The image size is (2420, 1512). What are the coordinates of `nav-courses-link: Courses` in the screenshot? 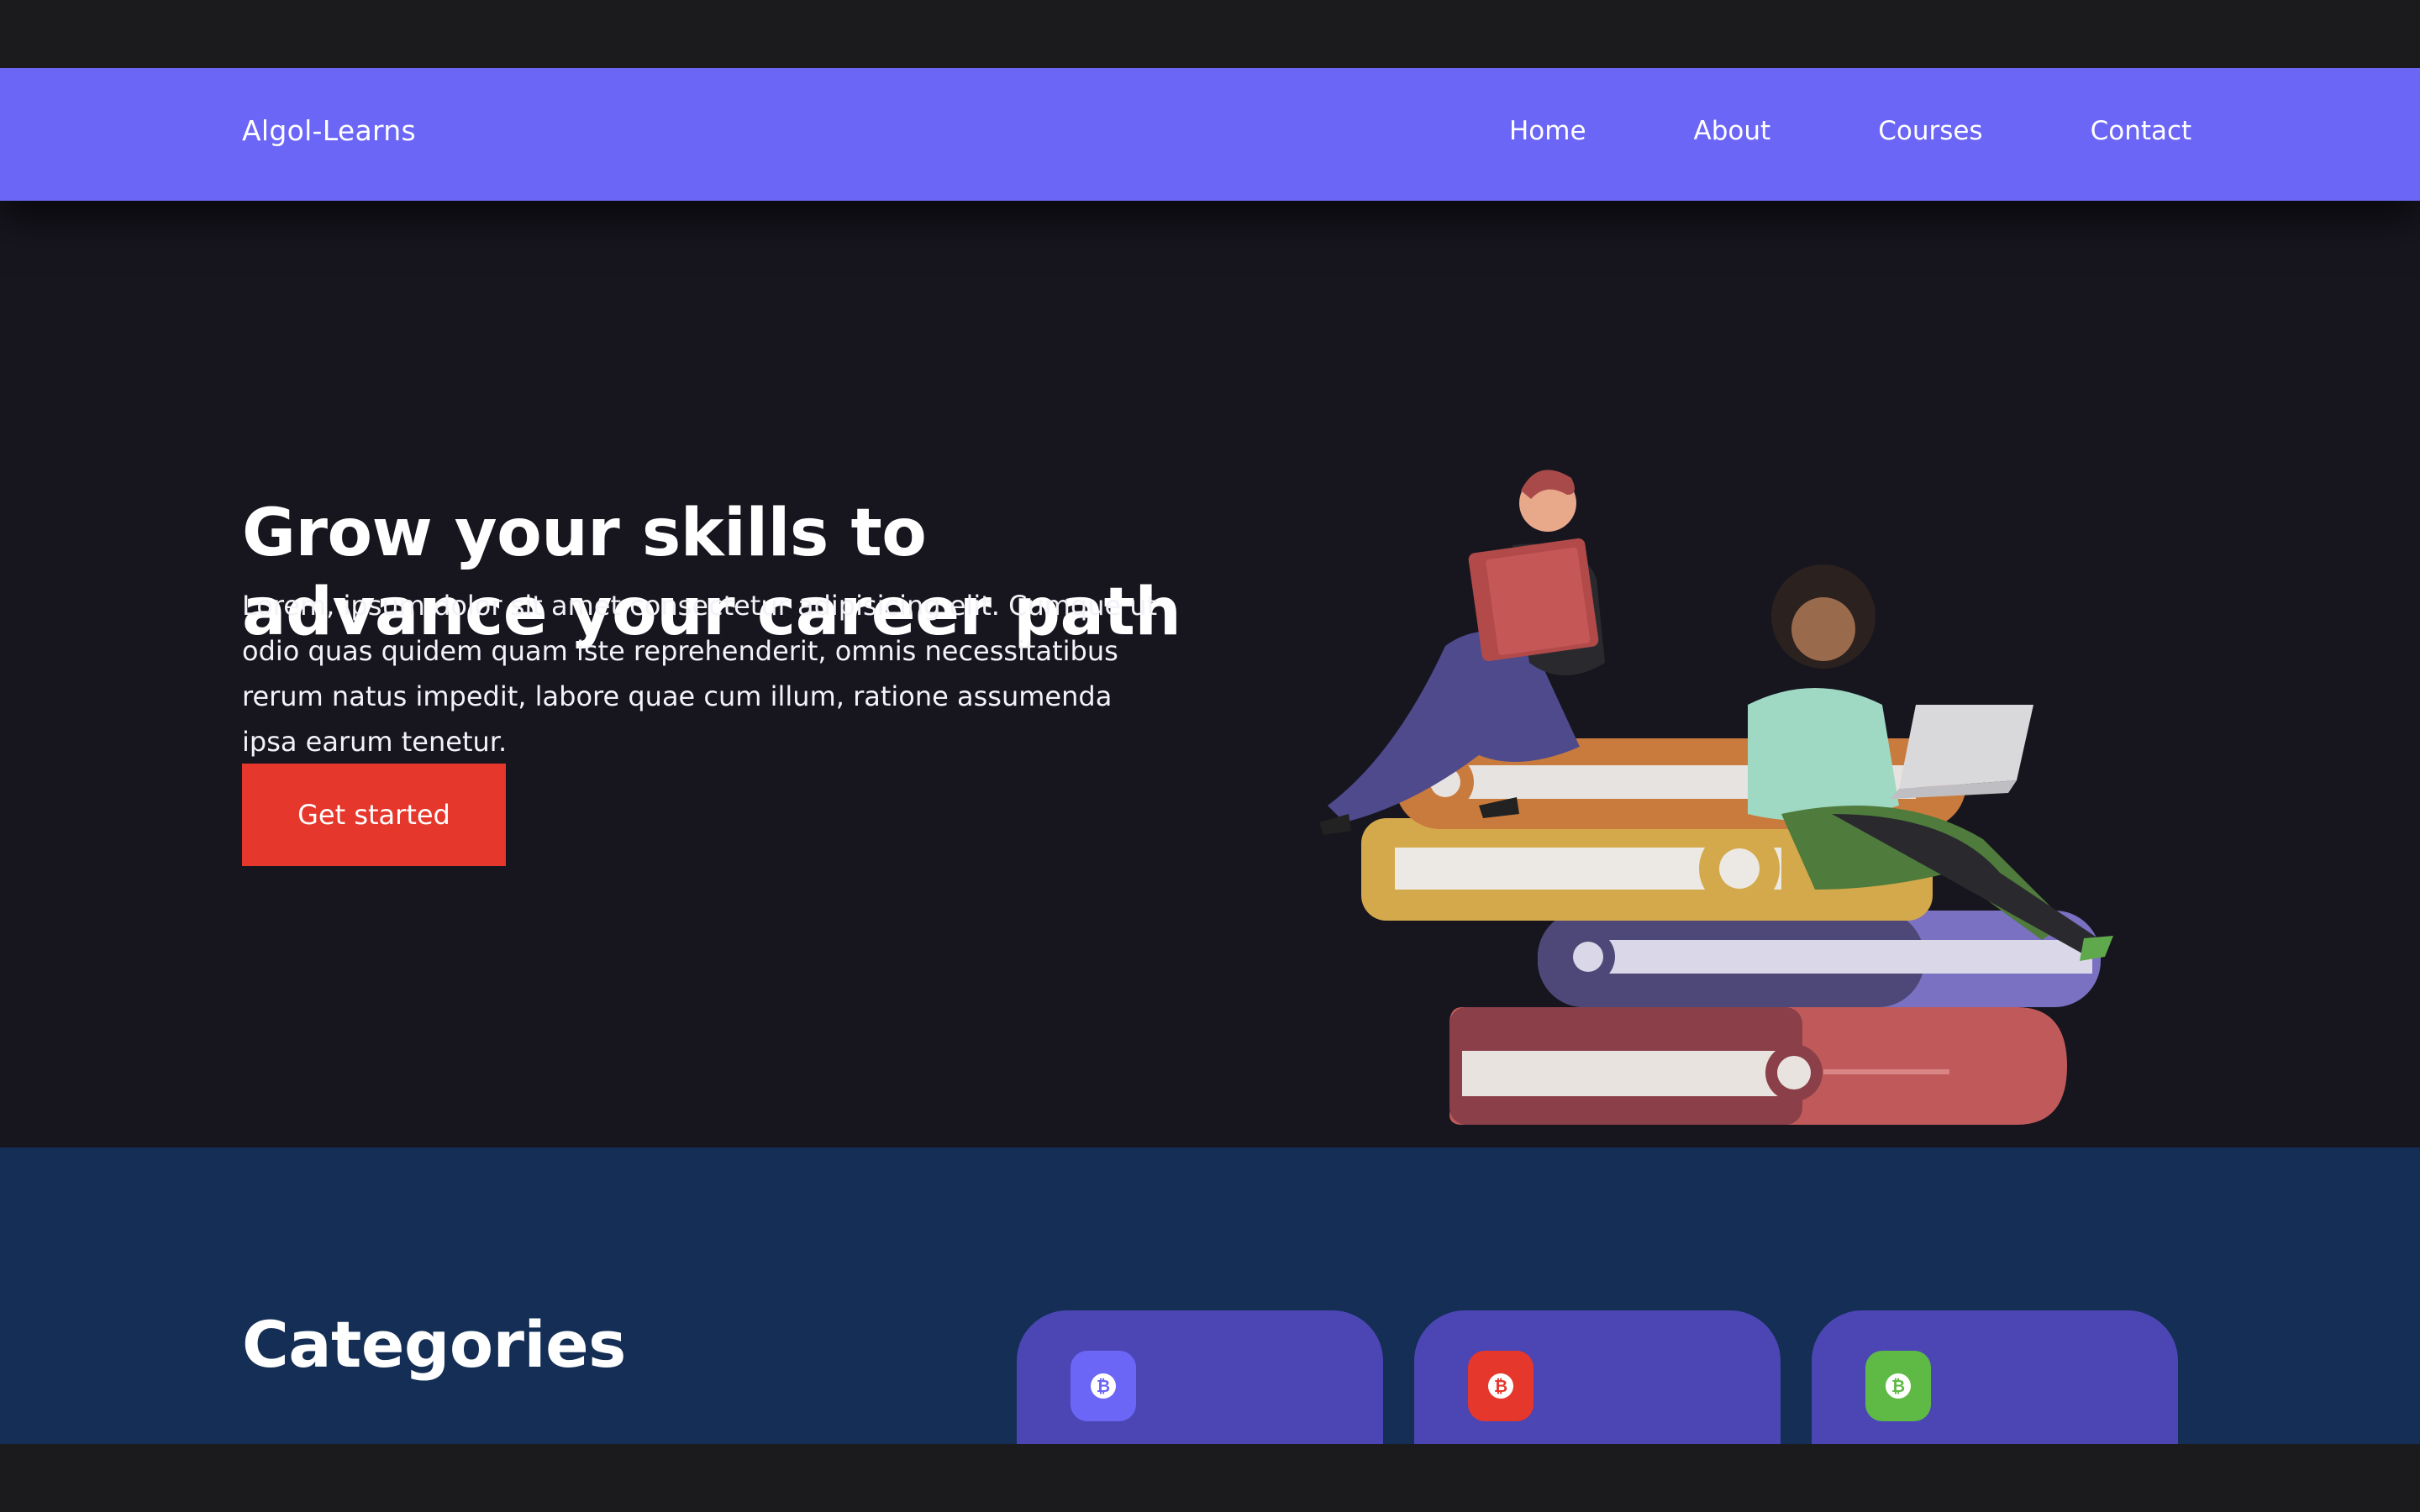 It's located at (1930, 131).